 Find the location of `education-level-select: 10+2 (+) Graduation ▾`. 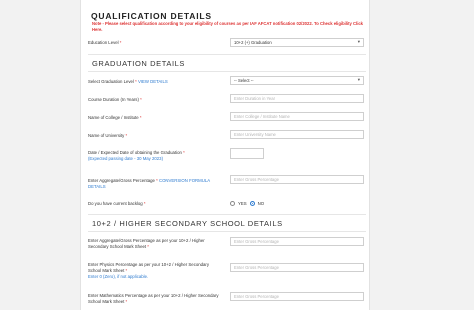

education-level-select: 10+2 (+) Graduation ▾ is located at coordinates (297, 42).